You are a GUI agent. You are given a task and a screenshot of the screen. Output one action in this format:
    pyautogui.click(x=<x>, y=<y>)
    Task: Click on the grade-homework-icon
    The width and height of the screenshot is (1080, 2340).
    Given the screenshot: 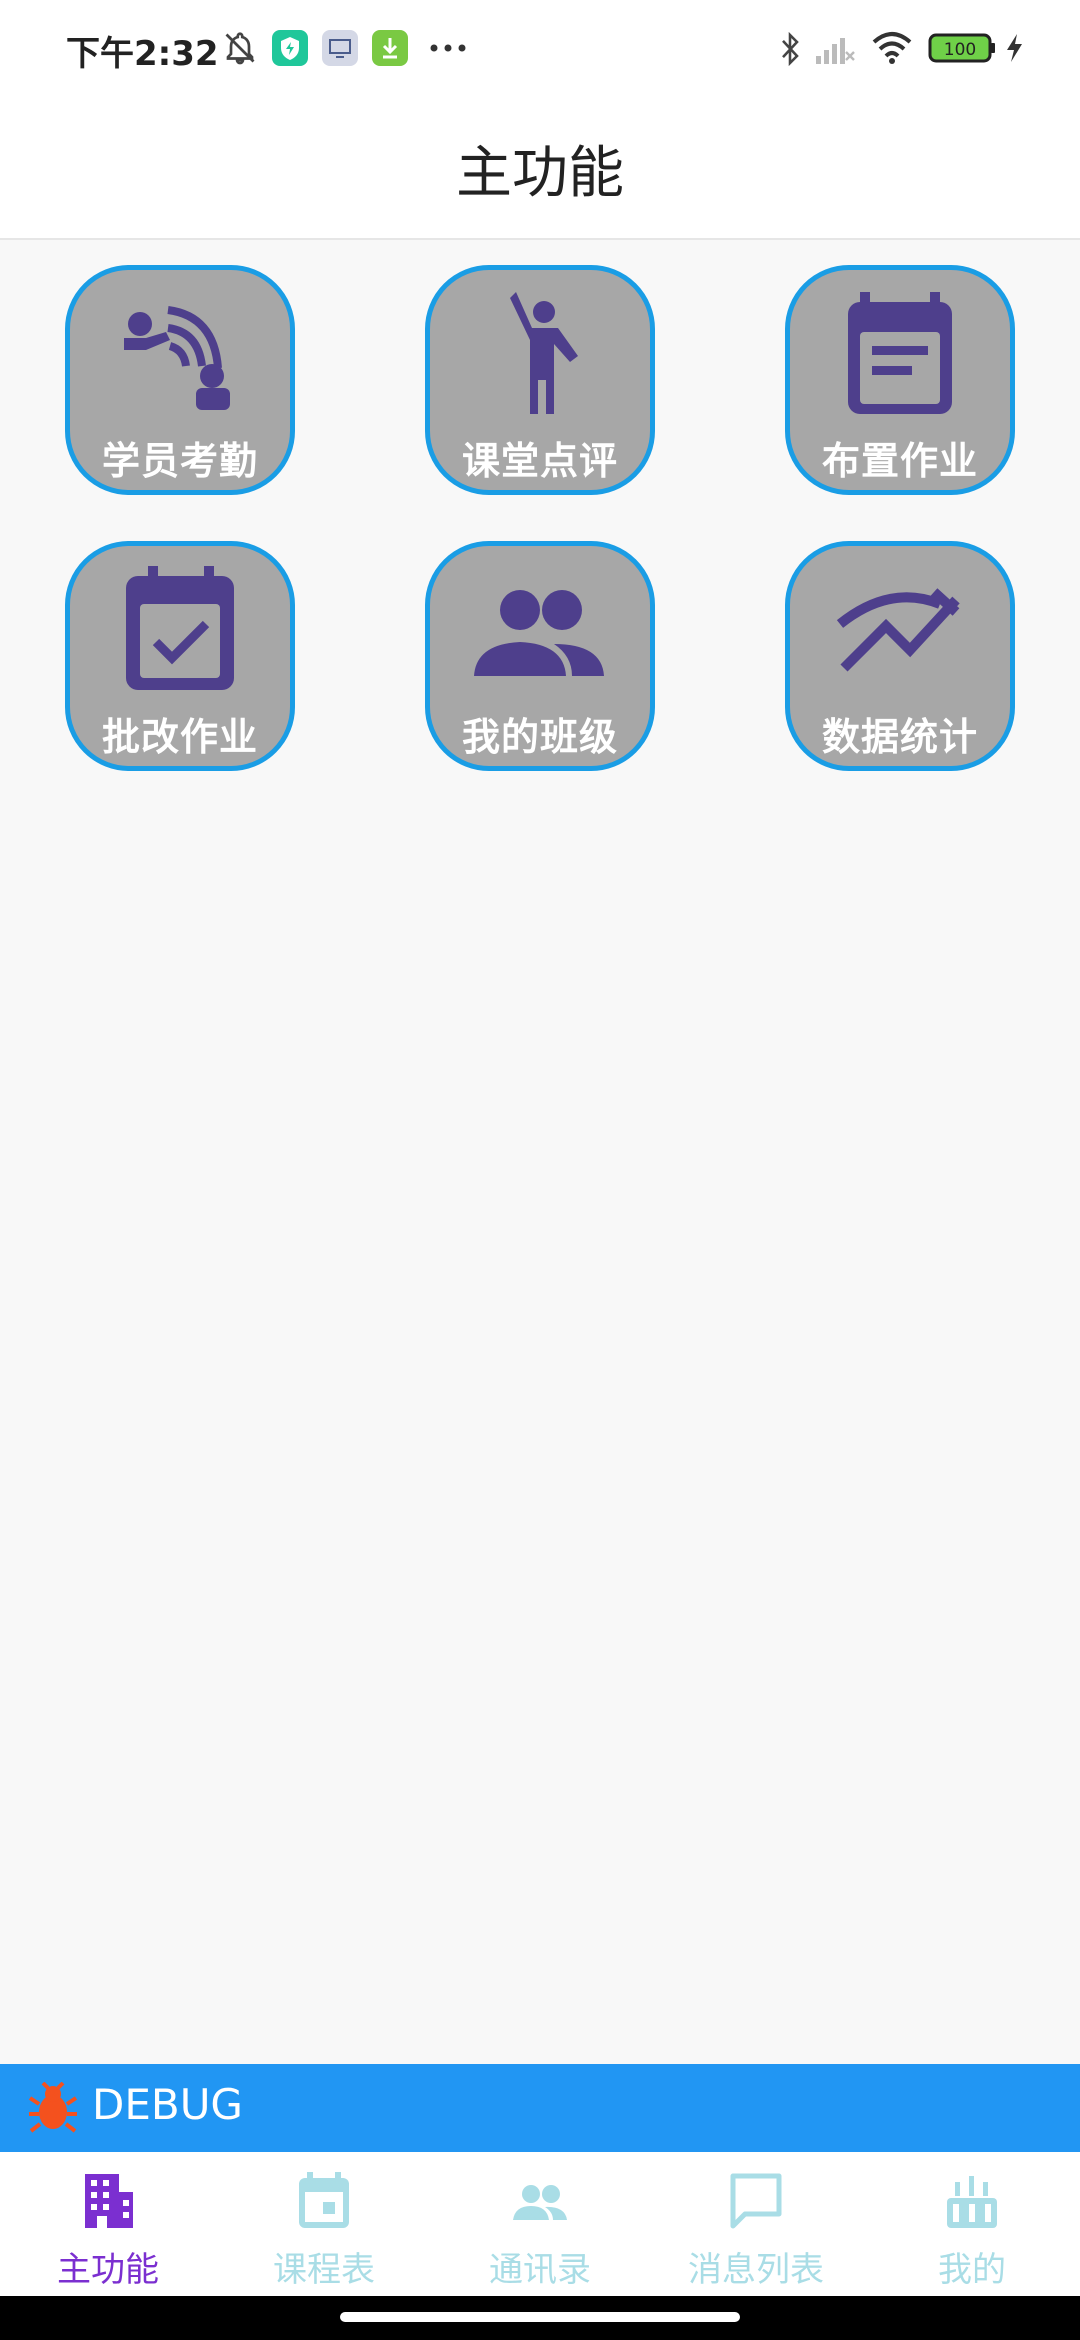 What is the action you would take?
    pyautogui.click(x=180, y=628)
    